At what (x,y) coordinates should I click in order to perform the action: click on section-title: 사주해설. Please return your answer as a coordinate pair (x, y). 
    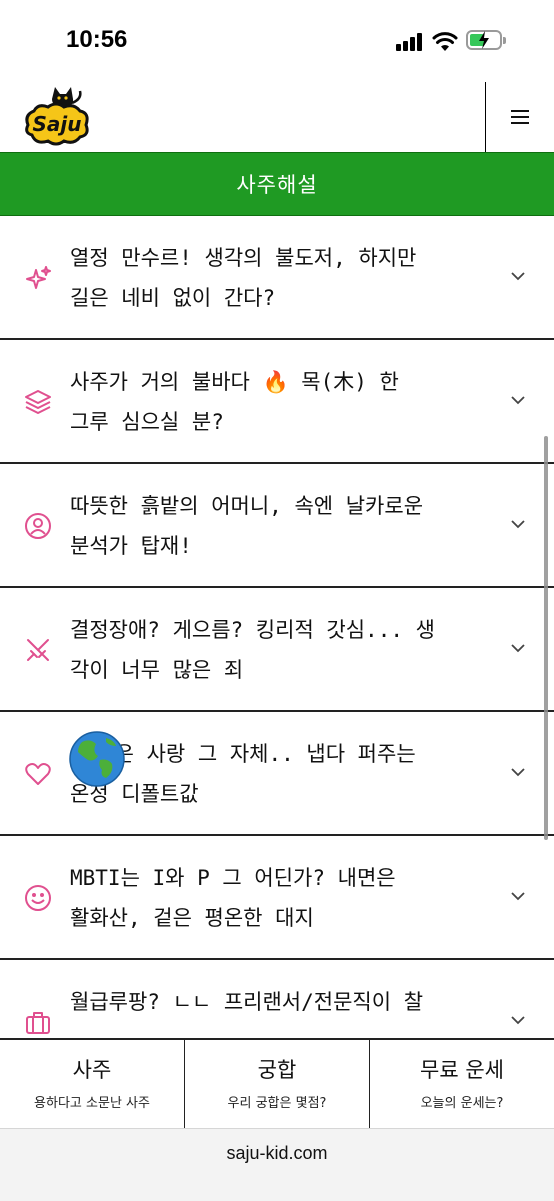
    Looking at the image, I should click on (277, 185).